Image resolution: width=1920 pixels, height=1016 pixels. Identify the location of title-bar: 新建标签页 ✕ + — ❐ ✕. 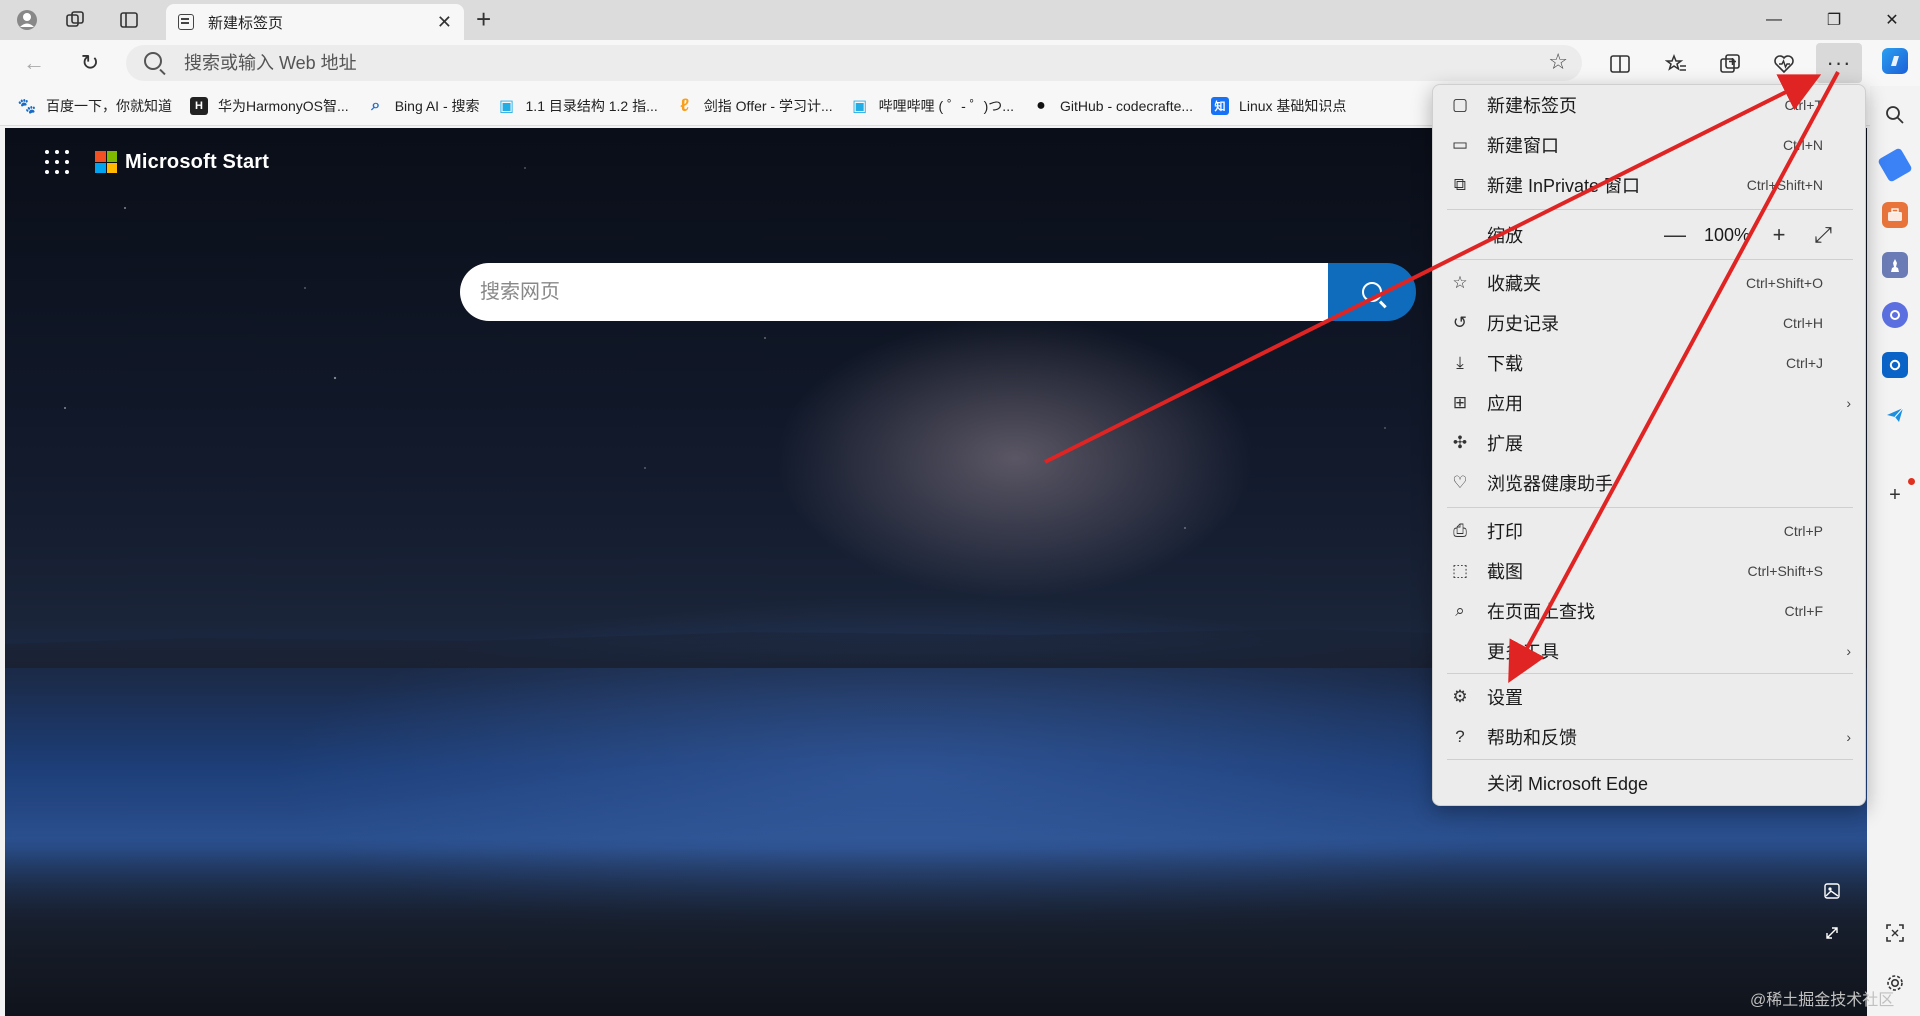
(960, 20).